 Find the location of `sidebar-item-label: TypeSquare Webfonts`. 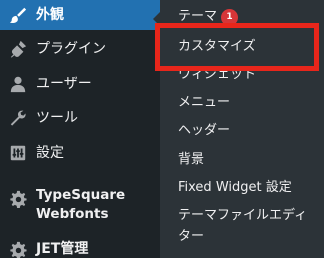

sidebar-item-label: TypeSquare Webfonts is located at coordinates (81, 204).